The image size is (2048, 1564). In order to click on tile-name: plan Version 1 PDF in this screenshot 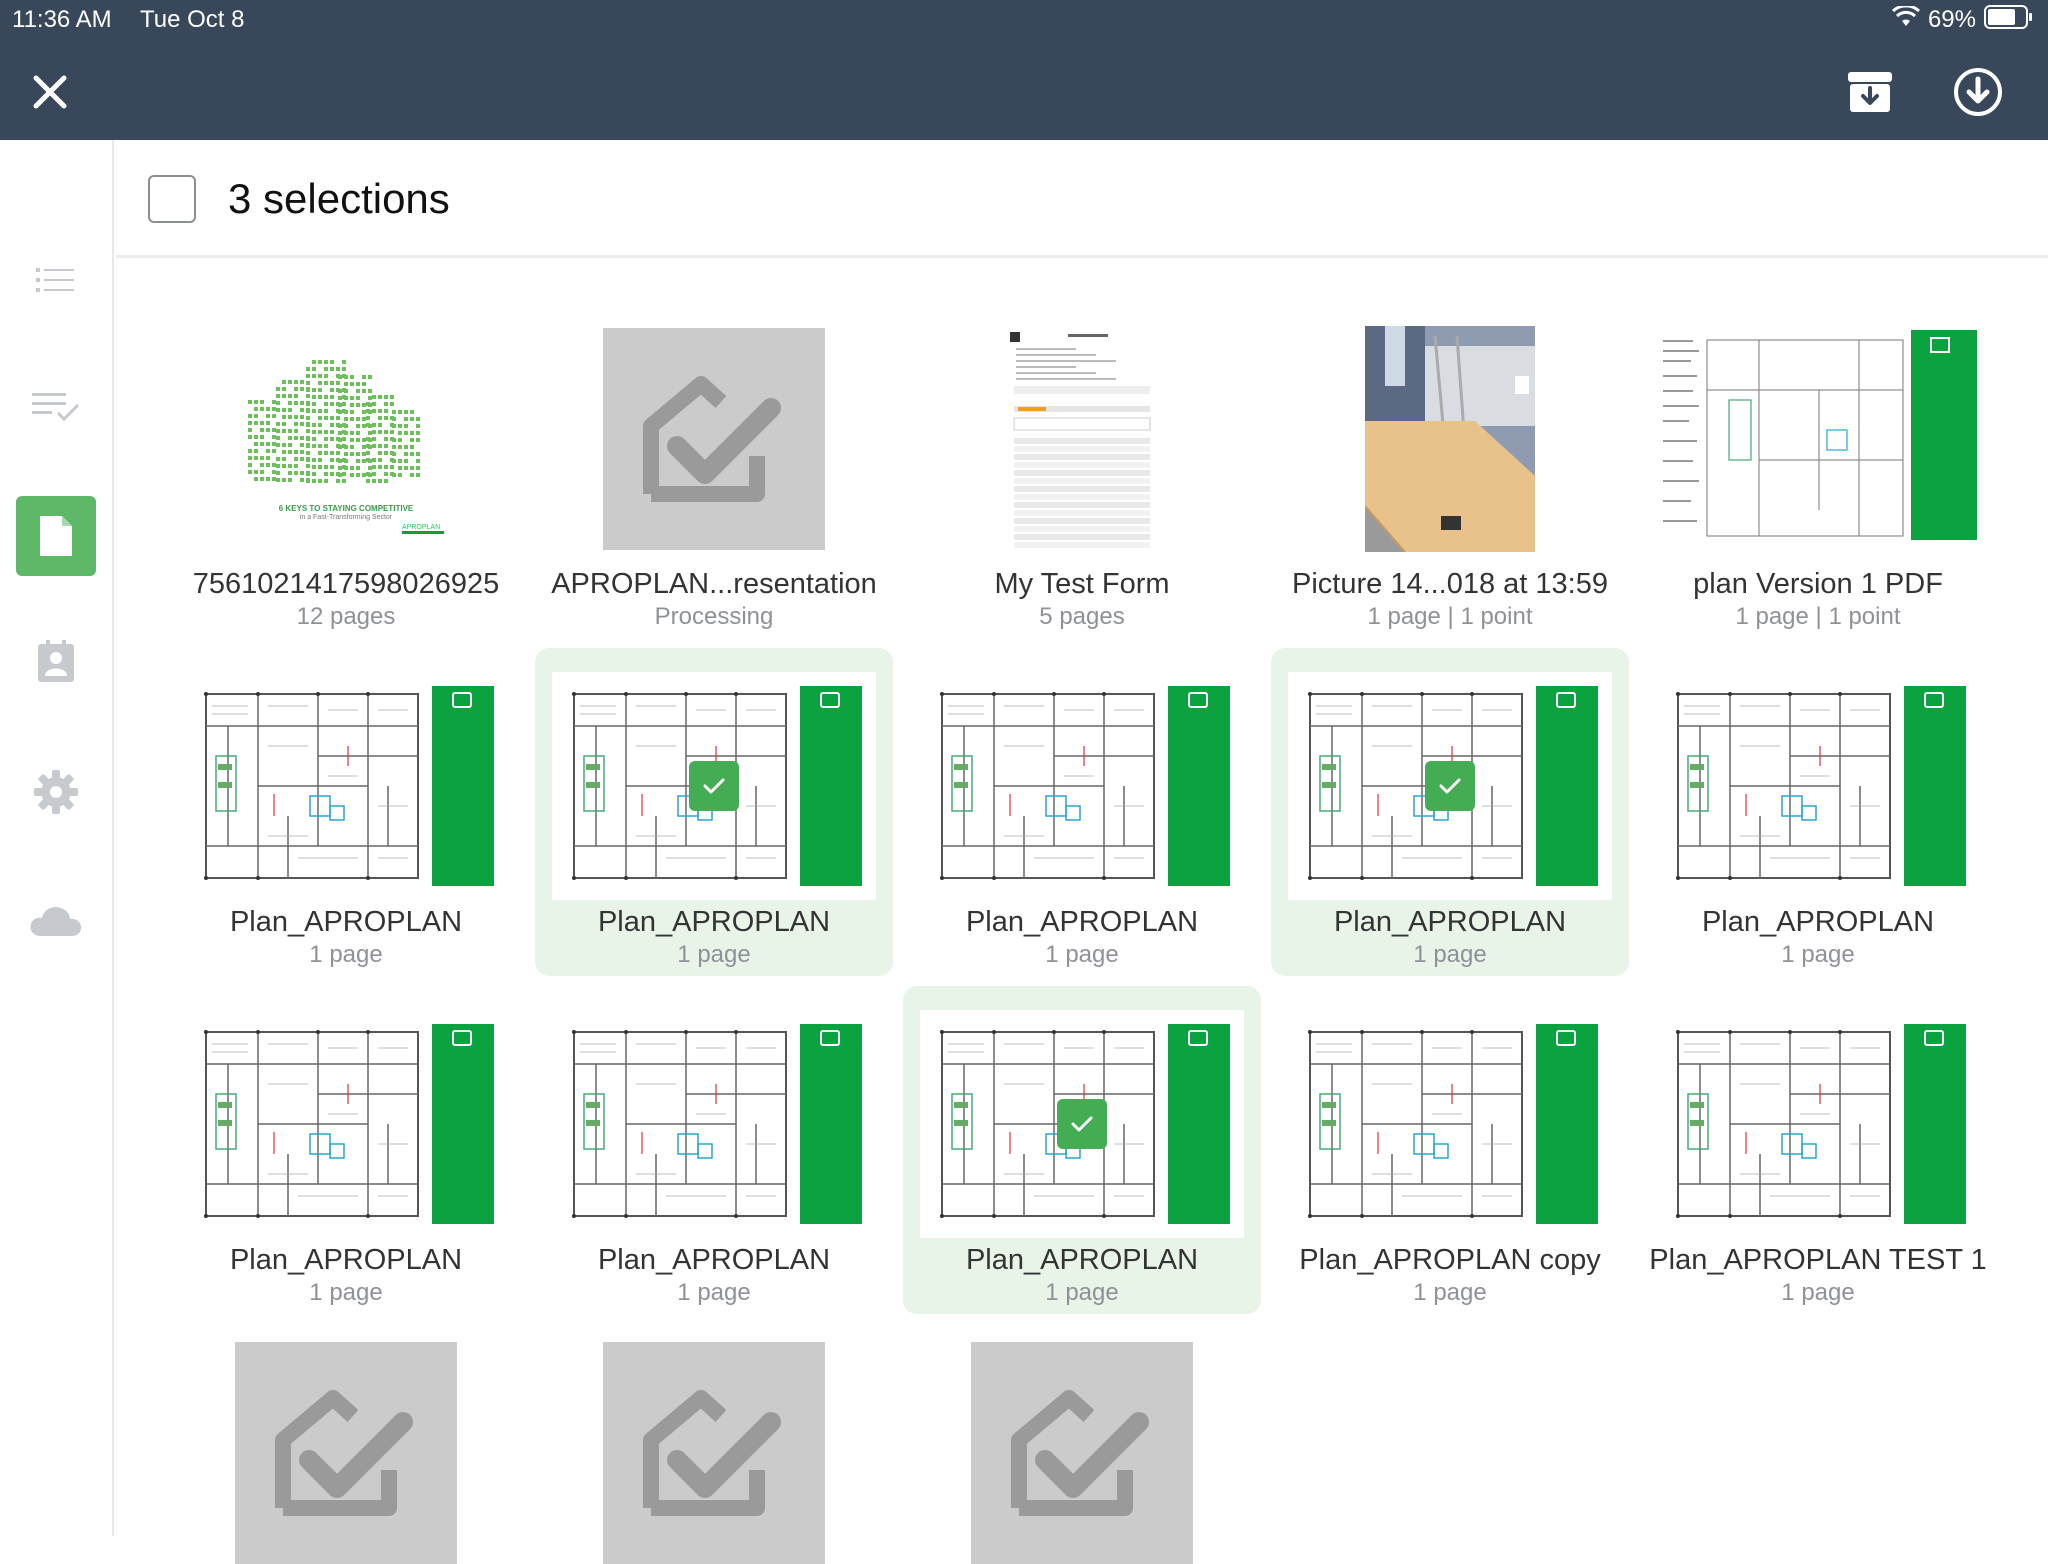, I will do `click(1818, 584)`.